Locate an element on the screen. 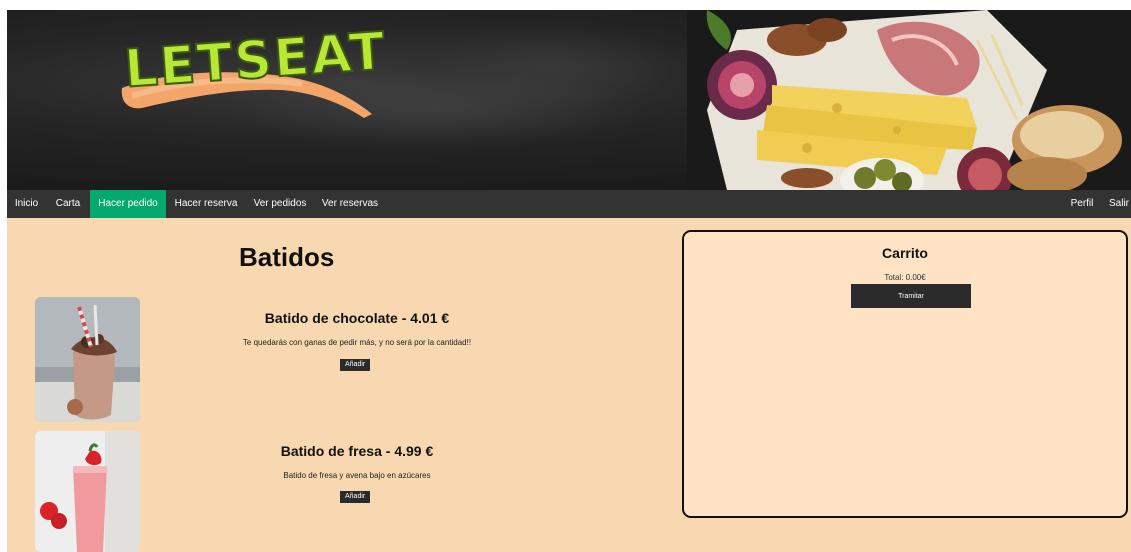 This screenshot has height=552, width=1131. cart-title: Carrito is located at coordinates (905, 253).